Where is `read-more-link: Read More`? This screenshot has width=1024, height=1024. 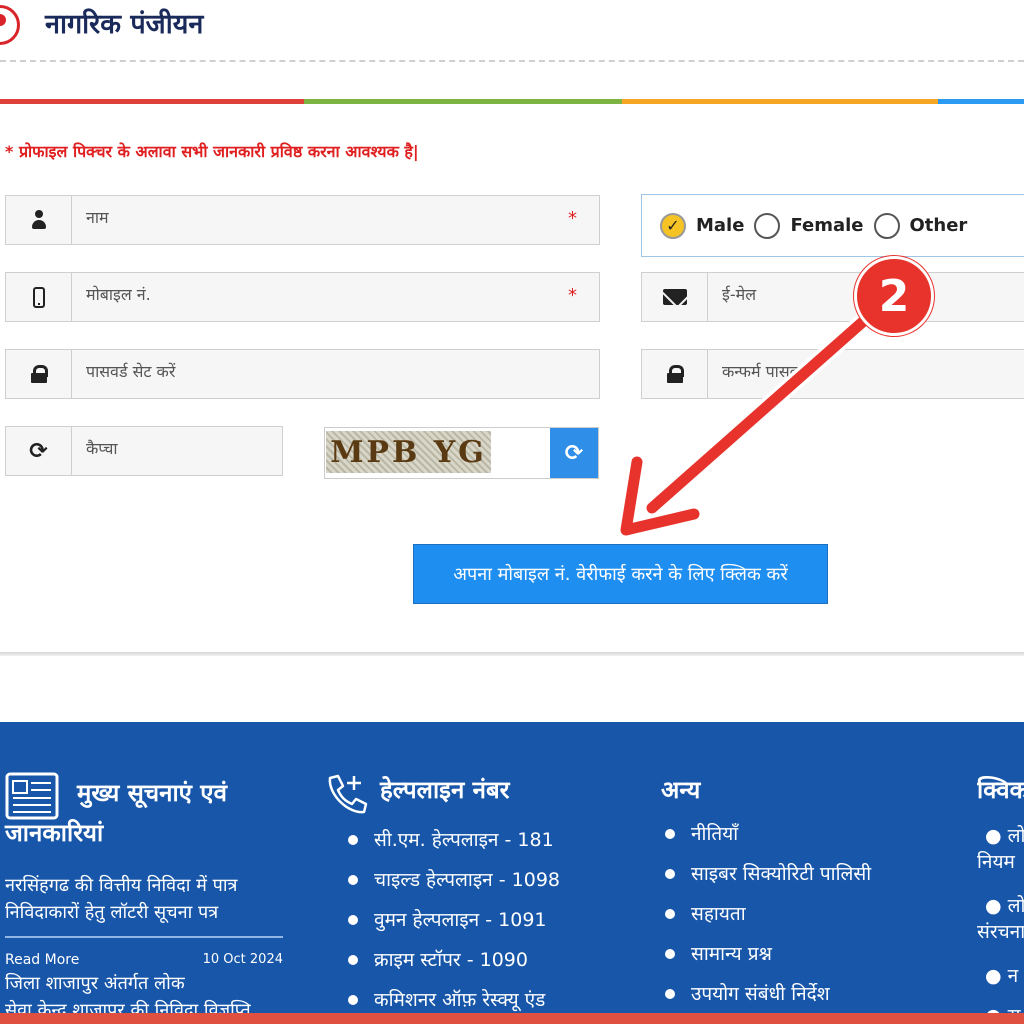
read-more-link: Read More is located at coordinates (42, 960).